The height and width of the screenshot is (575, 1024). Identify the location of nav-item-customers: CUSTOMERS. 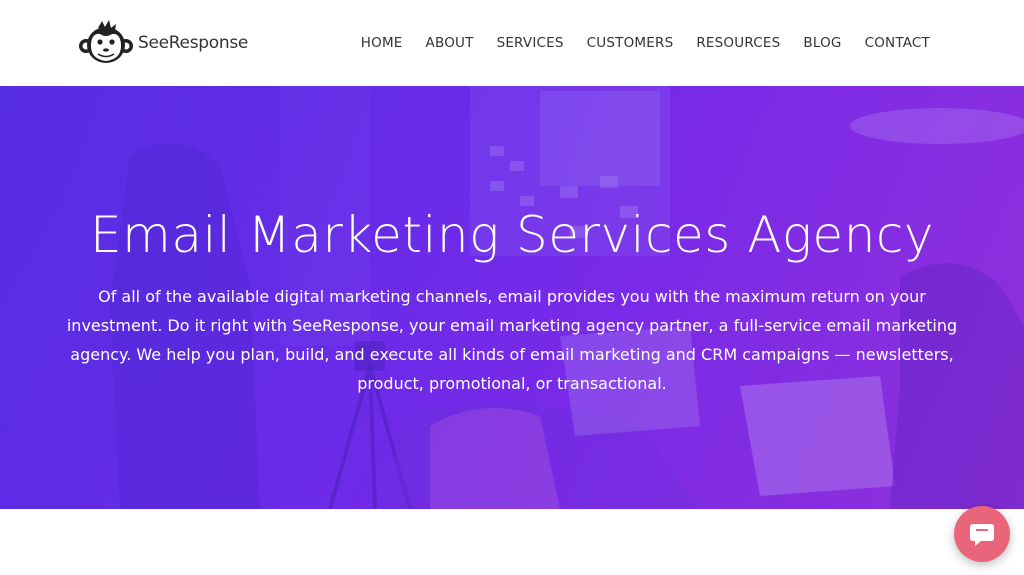
(630, 43).